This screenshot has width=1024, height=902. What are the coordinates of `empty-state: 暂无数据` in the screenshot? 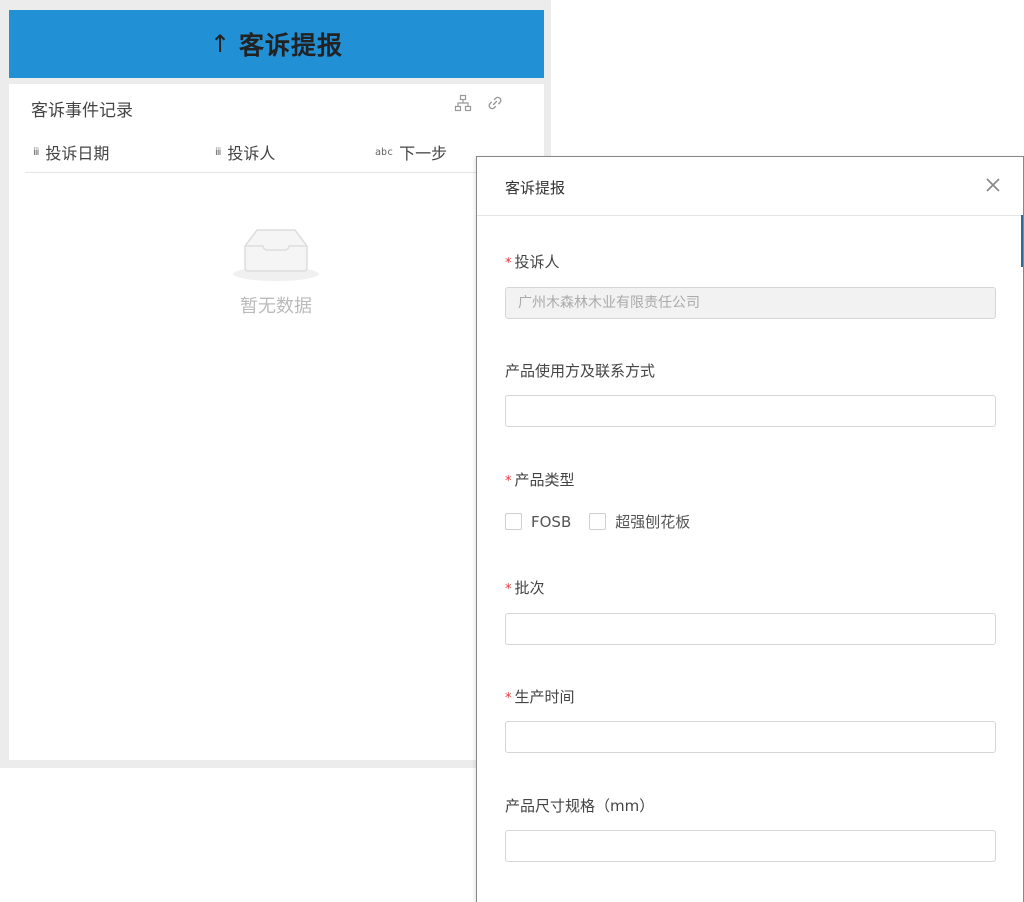 It's located at (276, 271).